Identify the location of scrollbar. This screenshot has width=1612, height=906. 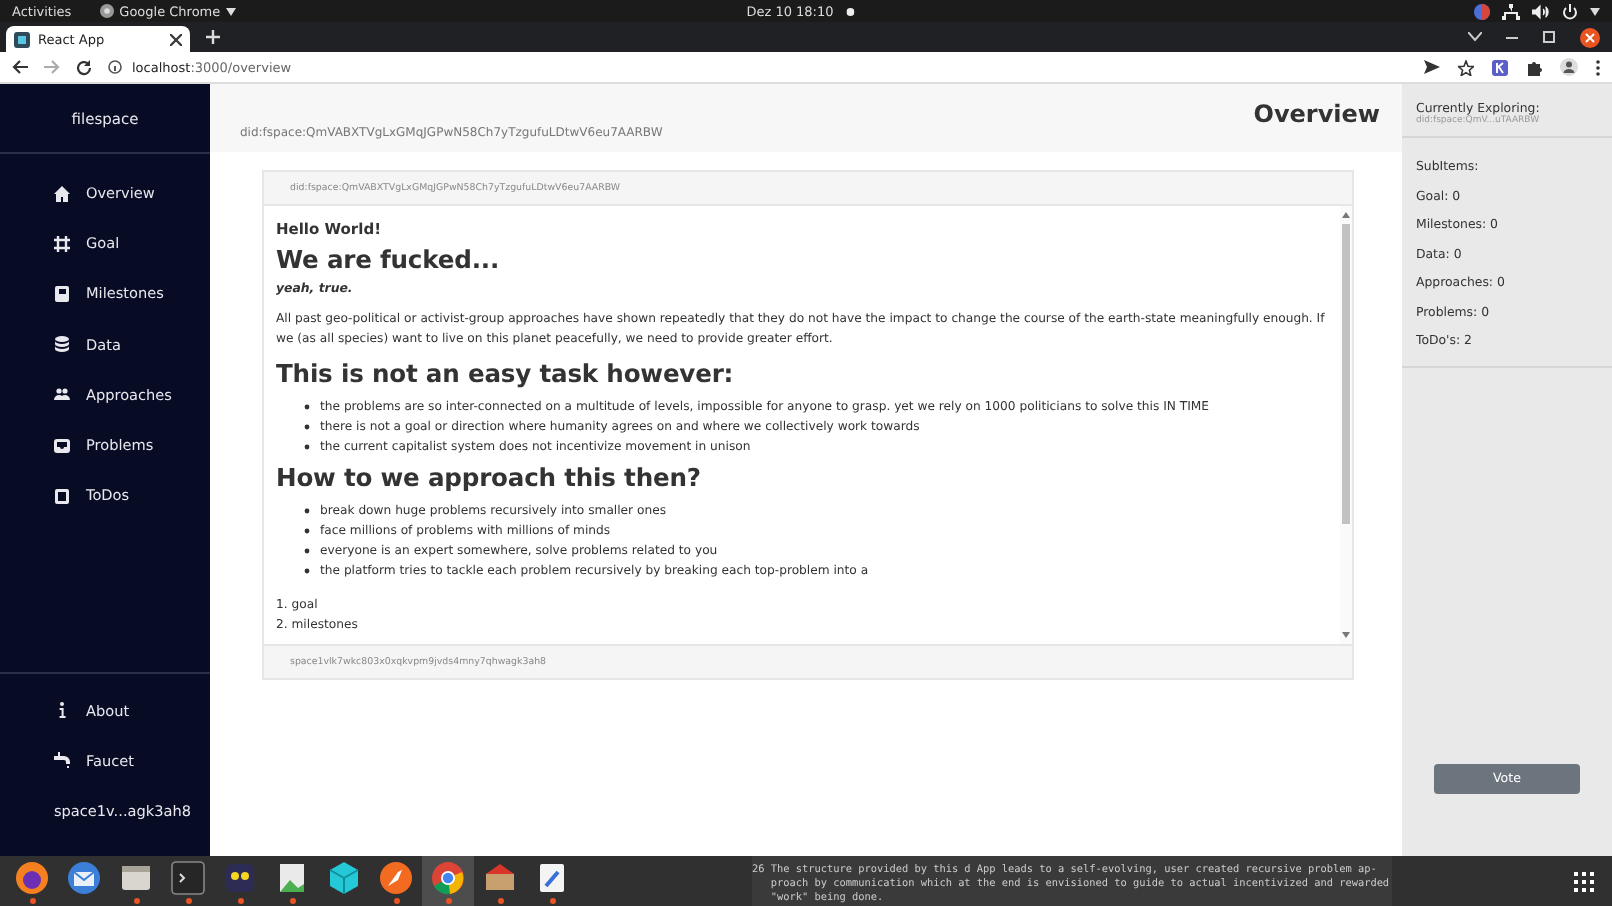
(1346, 425).